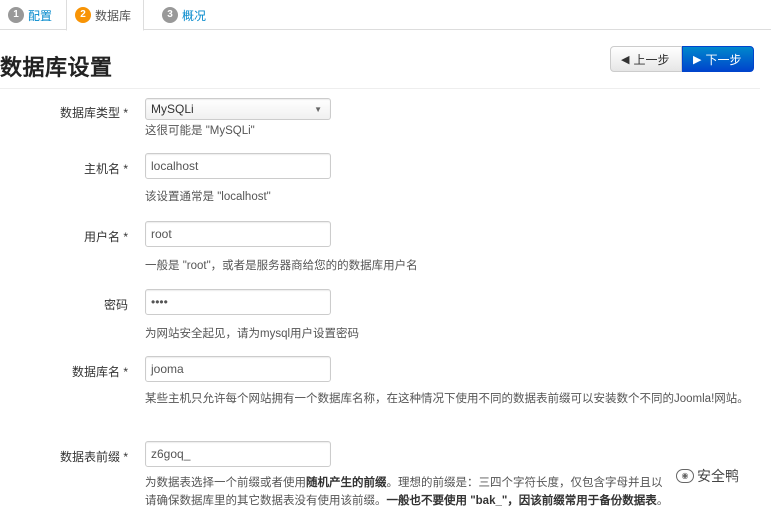 This screenshot has width=771, height=508. I want to click on user-input: root, so click(238, 234).